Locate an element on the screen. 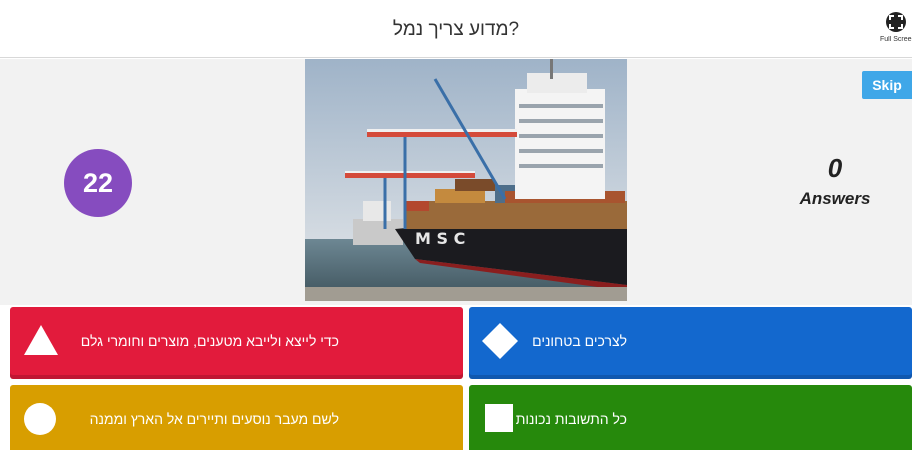 The image size is (912, 450). answer-tile-diamond: לצרכים בטחונים is located at coordinates (690, 343).